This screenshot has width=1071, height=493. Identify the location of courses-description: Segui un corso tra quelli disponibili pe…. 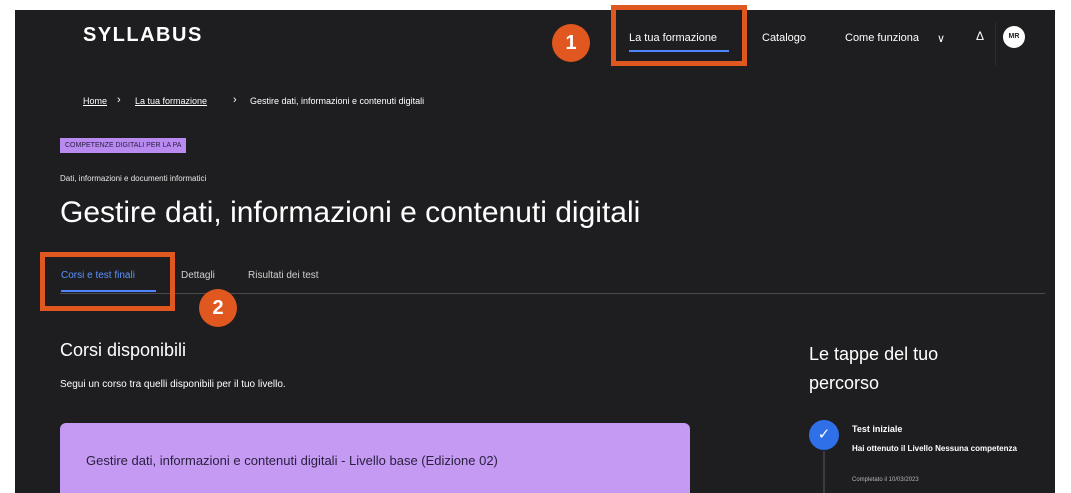
(173, 384).